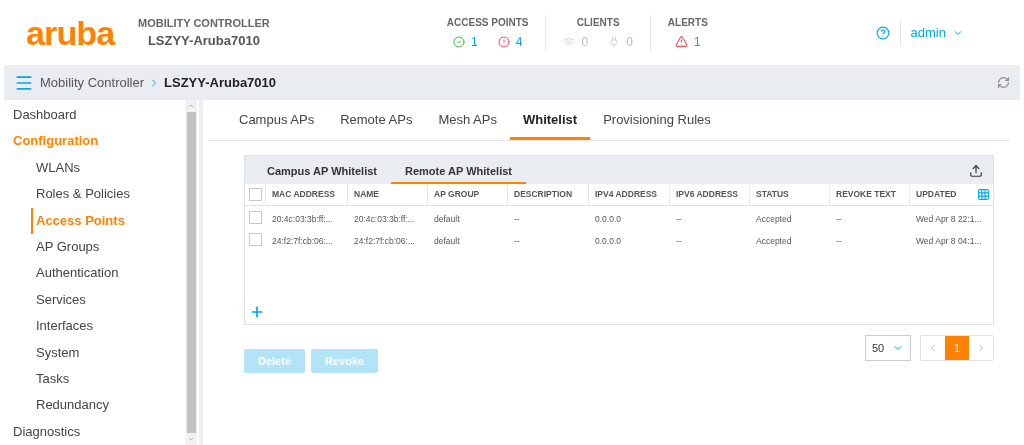  I want to click on nav-item: WLANs, so click(108, 168).